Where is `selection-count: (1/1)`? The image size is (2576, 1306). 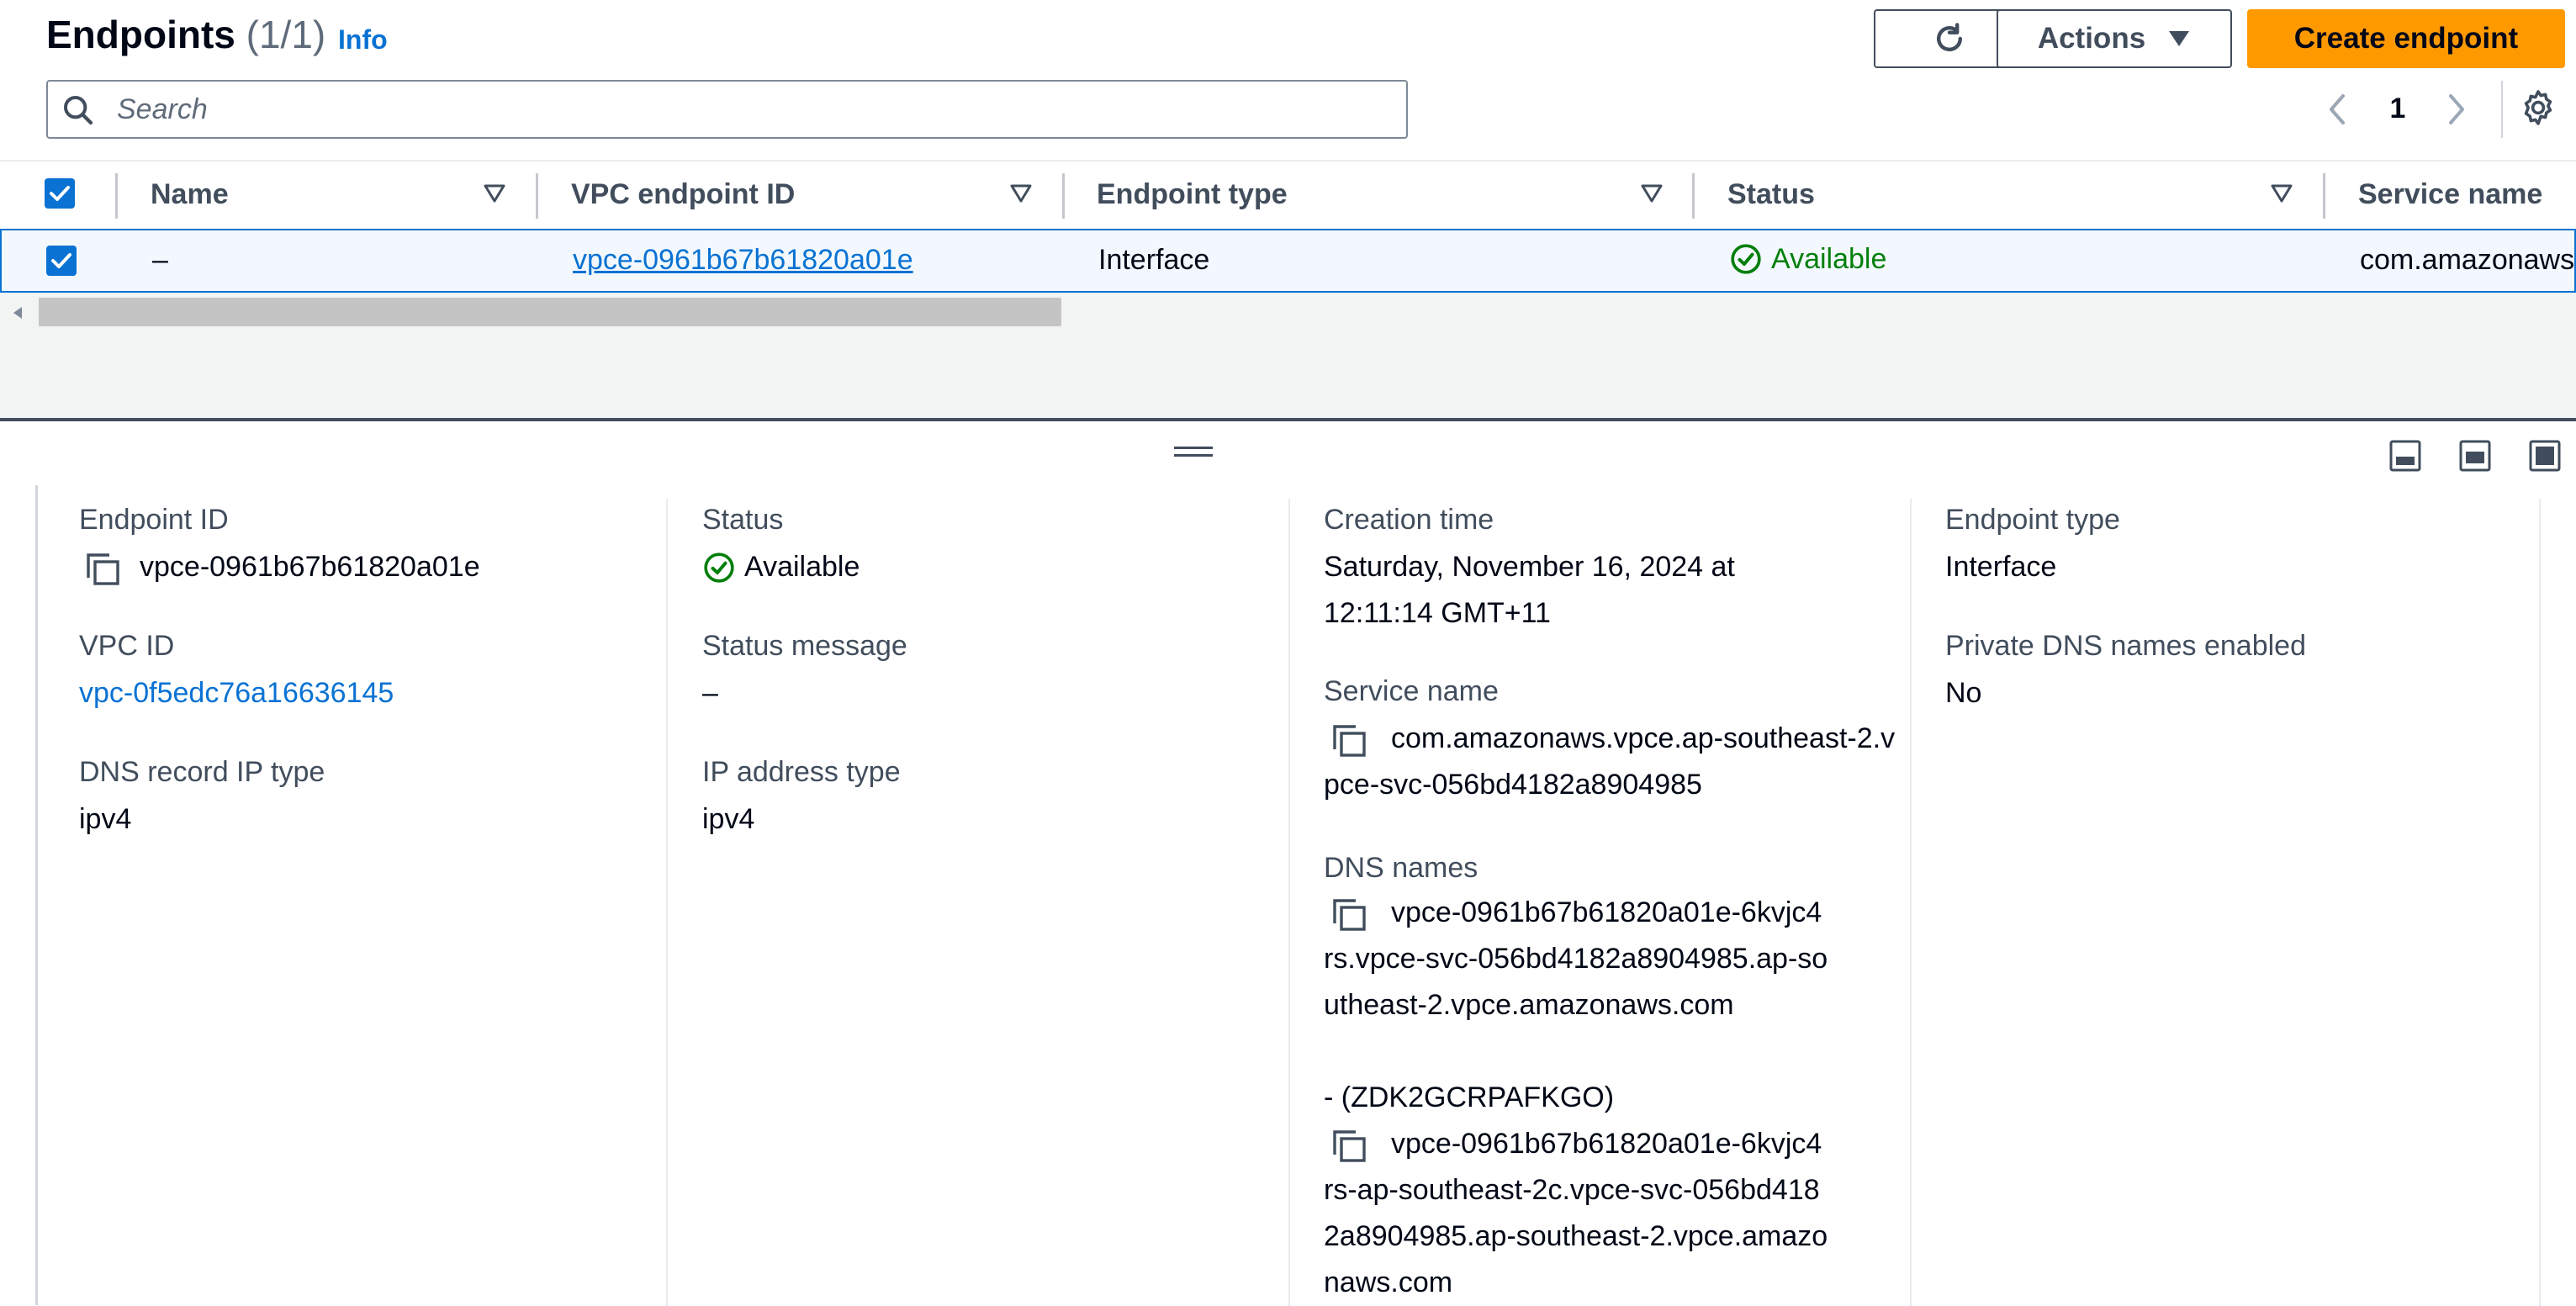
selection-count: (1/1) is located at coordinates (286, 34).